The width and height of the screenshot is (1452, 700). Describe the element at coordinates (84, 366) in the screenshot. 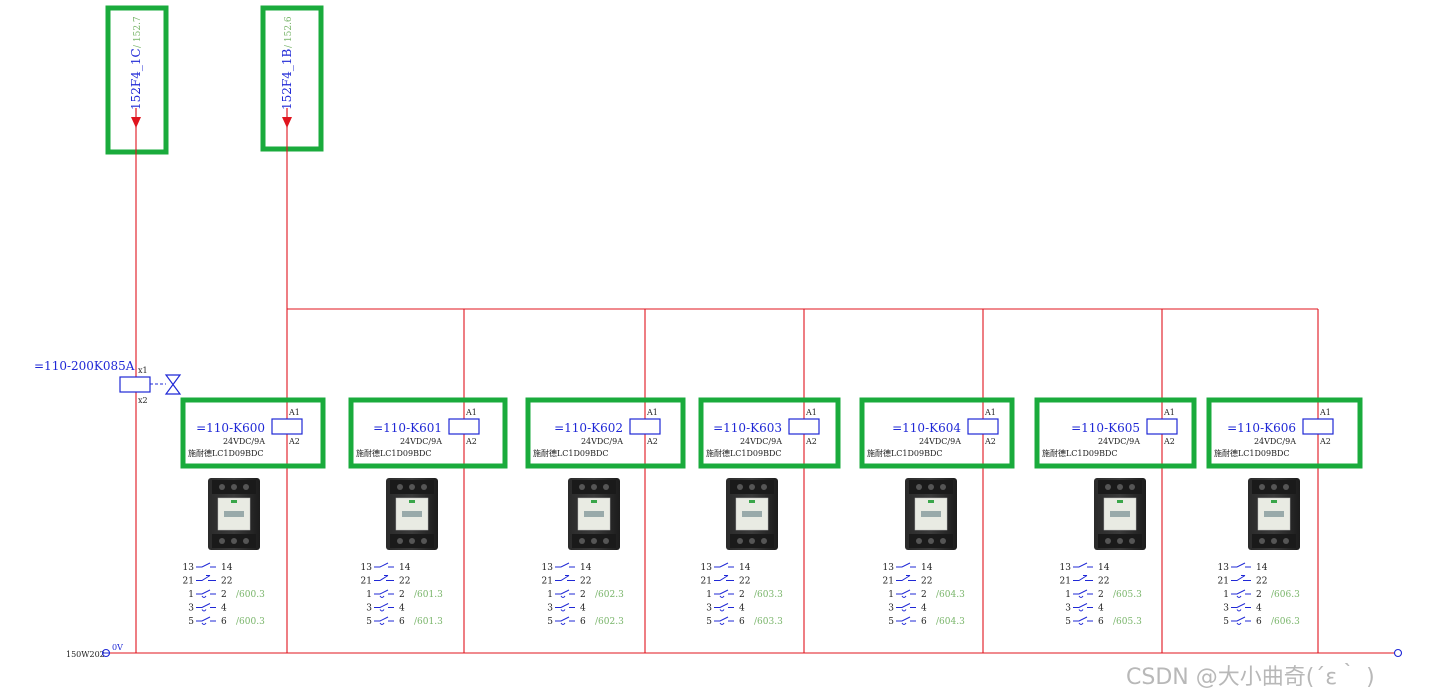

I see `suppressor-label: =110-200K085A` at that location.